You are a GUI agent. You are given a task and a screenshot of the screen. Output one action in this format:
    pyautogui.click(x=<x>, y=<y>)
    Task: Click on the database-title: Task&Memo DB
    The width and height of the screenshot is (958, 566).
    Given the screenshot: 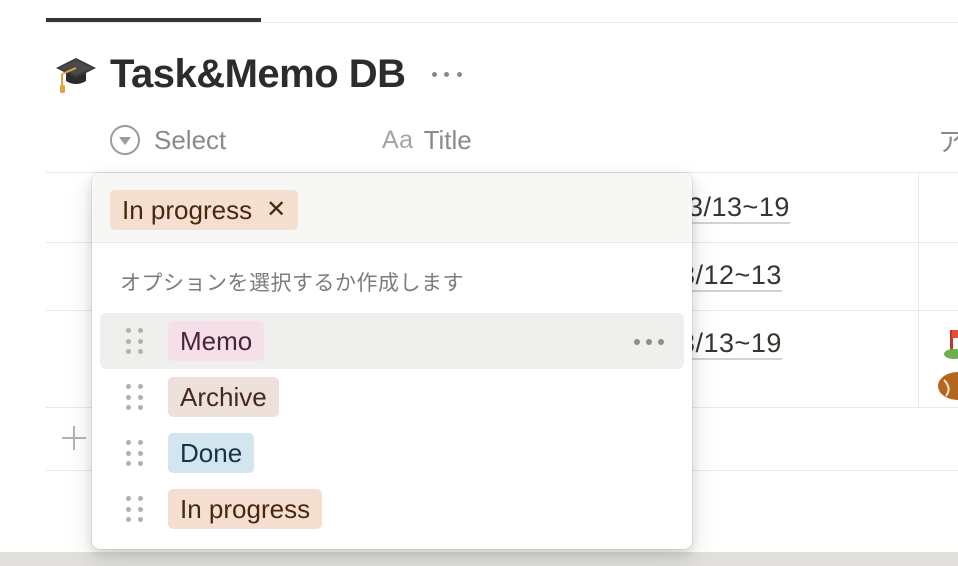 What is the action you would take?
    pyautogui.click(x=258, y=74)
    